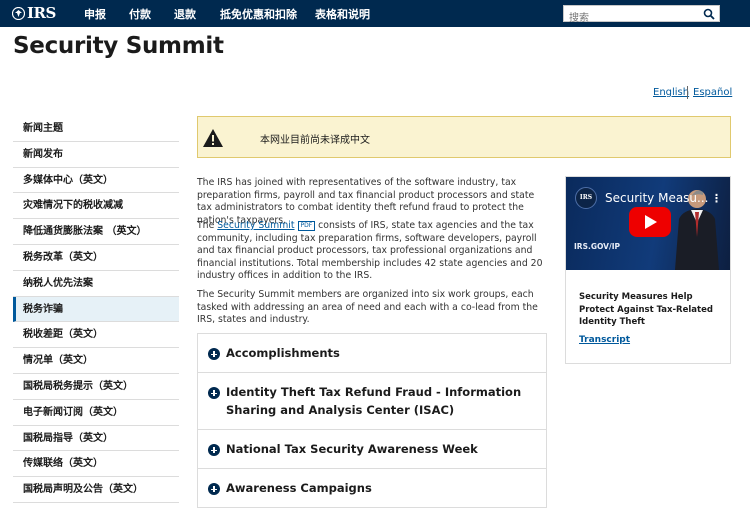 The image size is (750, 509). What do you see at coordinates (372, 353) in the screenshot?
I see `accordion-item-accomplishments: Accomplishments` at bounding box center [372, 353].